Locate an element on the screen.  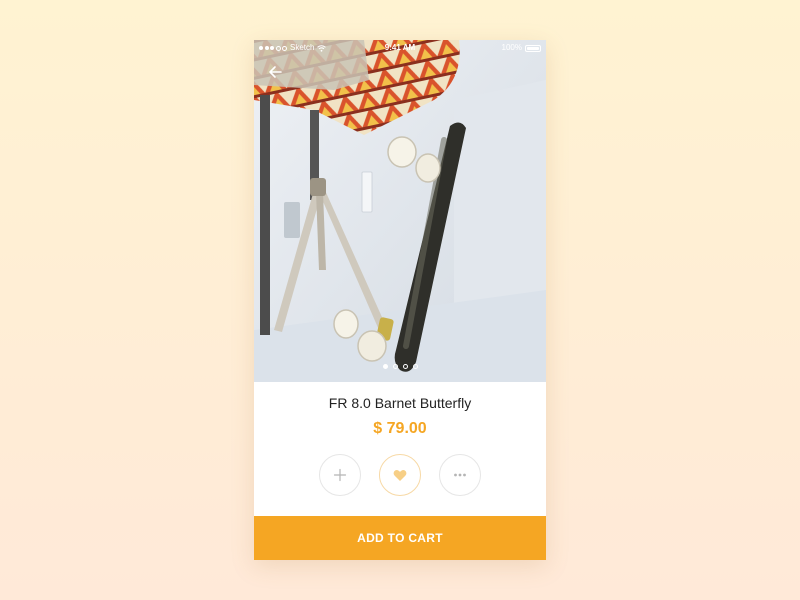
favorite-button is located at coordinates (400, 475).